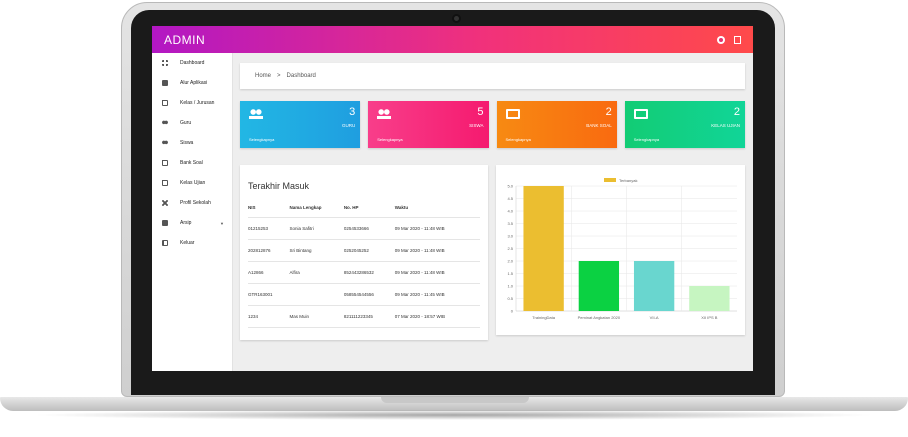 The height and width of the screenshot is (437, 908). Describe the element at coordinates (165, 223) in the screenshot. I see `archive-icon` at that location.